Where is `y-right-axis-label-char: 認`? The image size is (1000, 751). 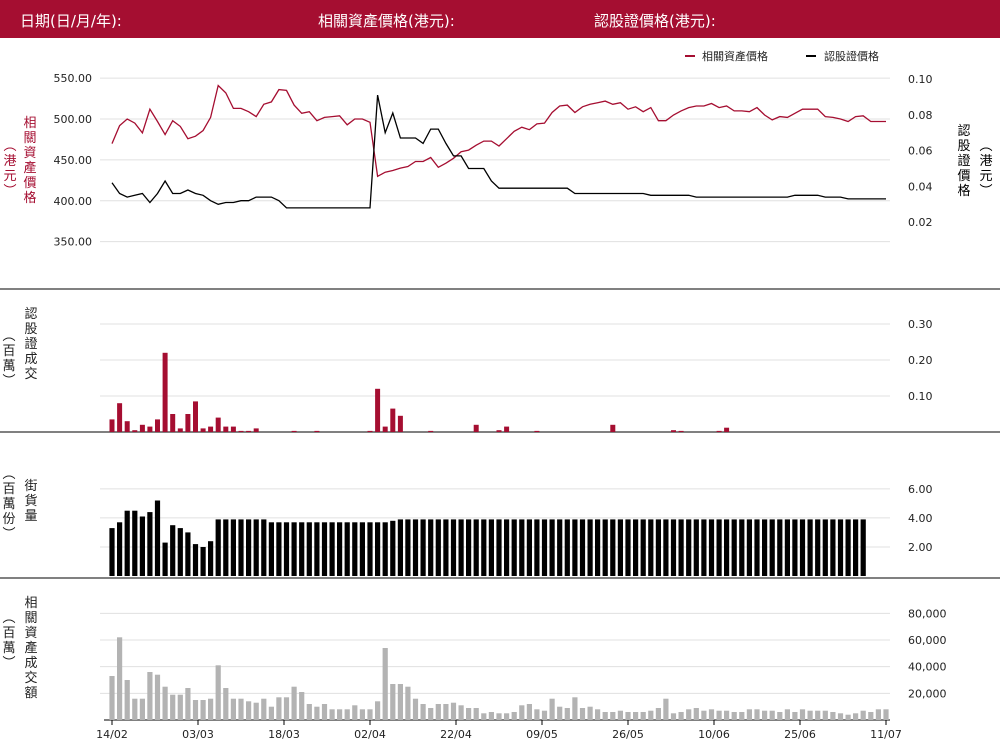 y-right-axis-label-char: 認 is located at coordinates (963, 131).